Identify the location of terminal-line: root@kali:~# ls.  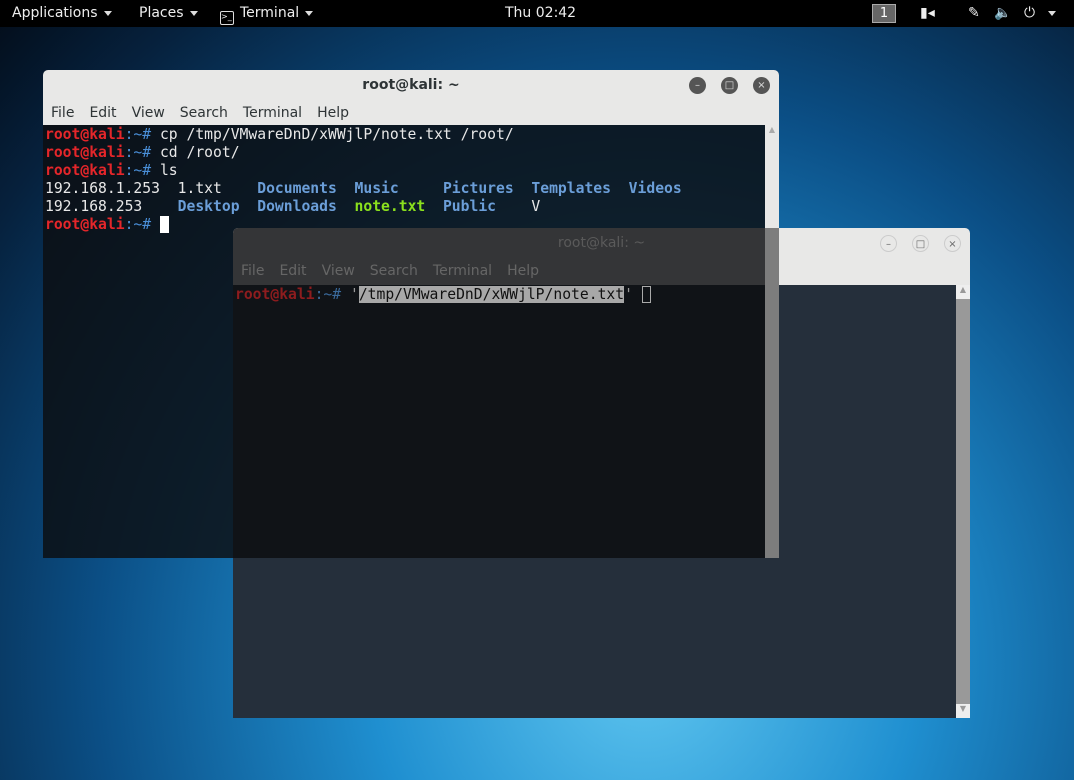
(404, 171).